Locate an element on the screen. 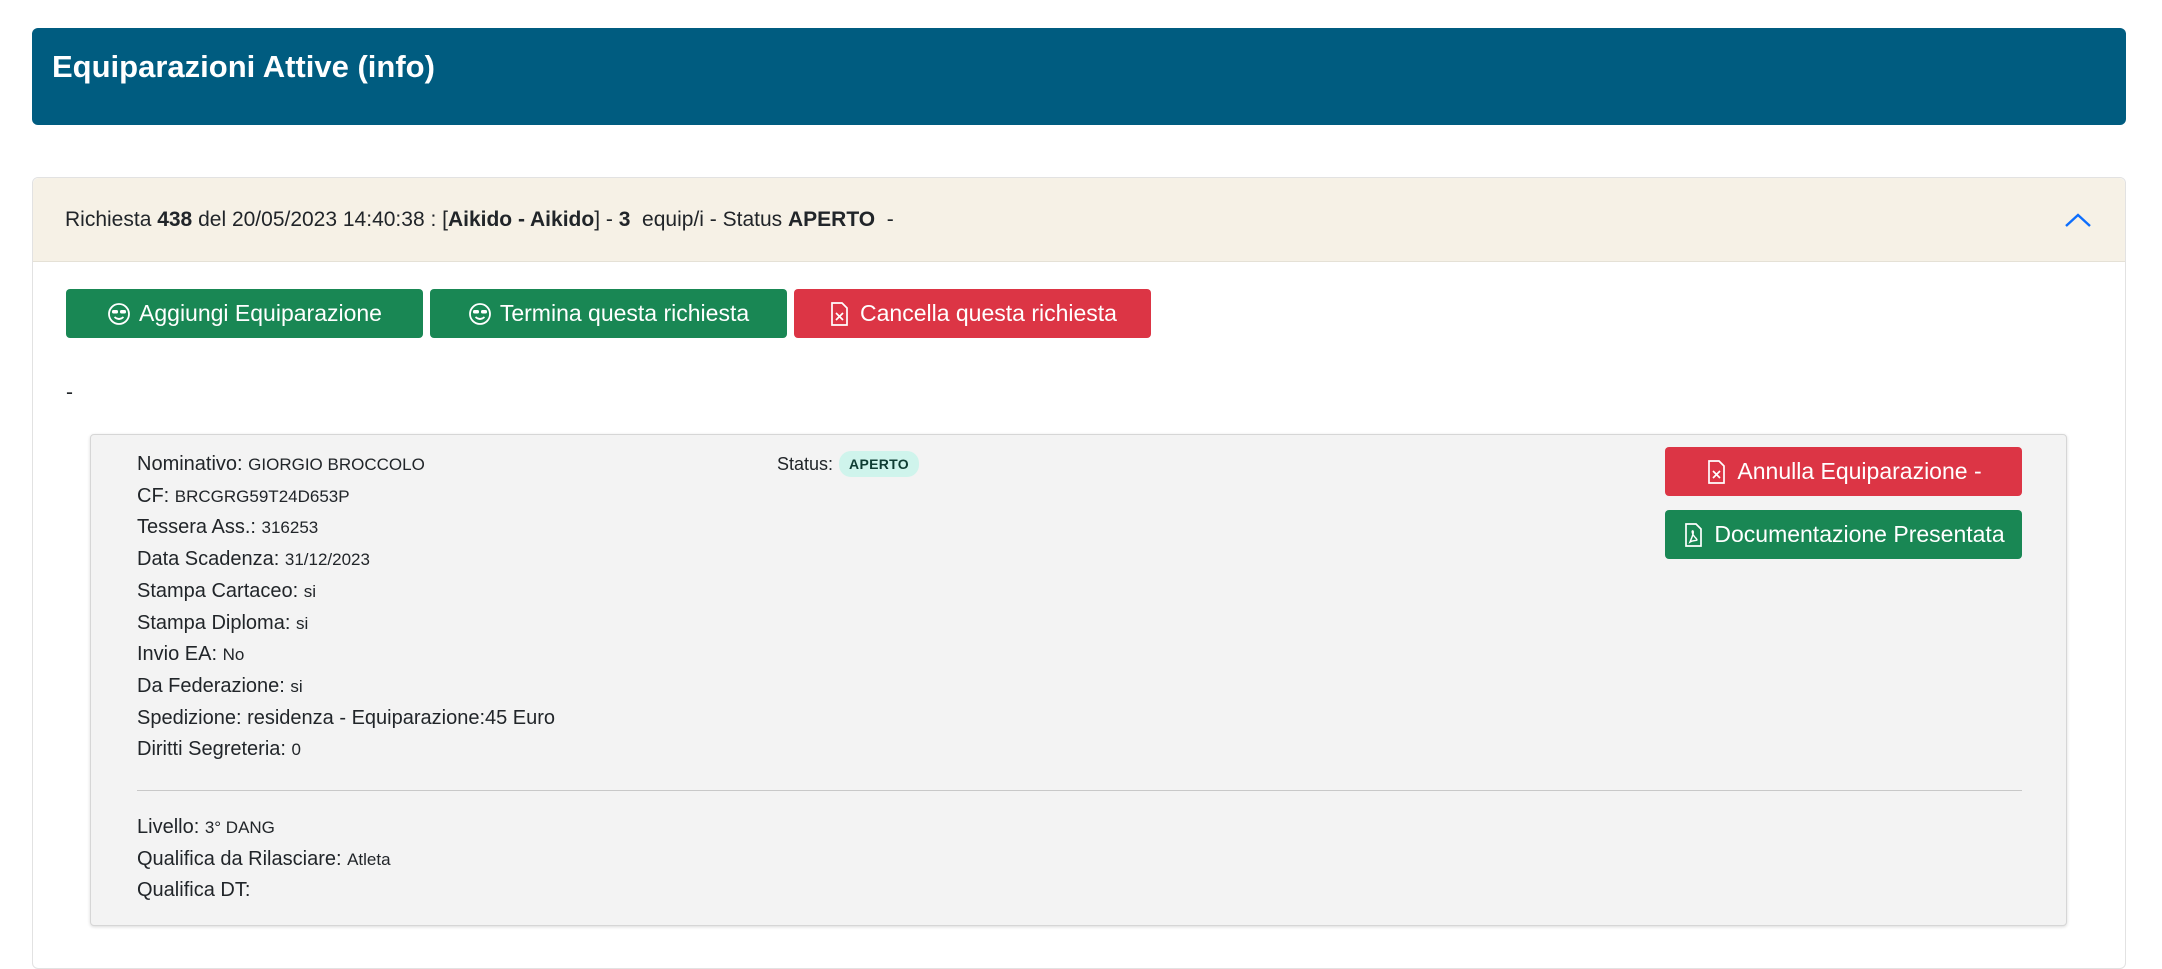  field-label: Stampa Cartaceo: is located at coordinates (220, 590).